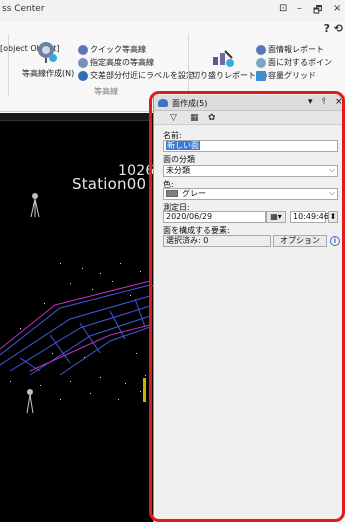  I want to click on settings-icon: ✿, so click(212, 118).